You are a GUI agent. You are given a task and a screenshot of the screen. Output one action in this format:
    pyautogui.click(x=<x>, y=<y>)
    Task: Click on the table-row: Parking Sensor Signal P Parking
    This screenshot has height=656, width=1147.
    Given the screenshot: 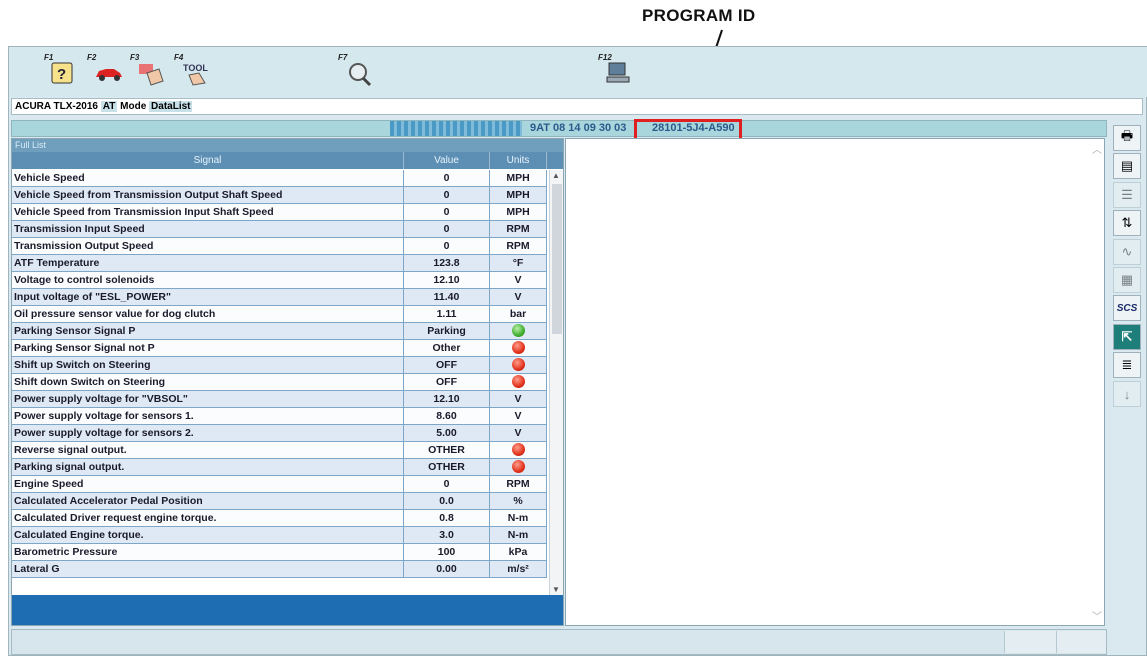 What is the action you would take?
    pyautogui.click(x=279, y=331)
    